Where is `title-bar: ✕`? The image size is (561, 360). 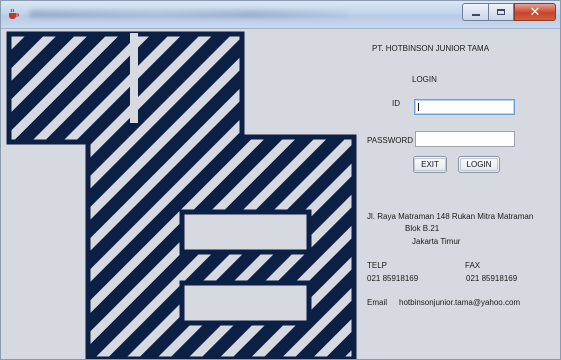 title-bar: ✕ is located at coordinates (280, 15).